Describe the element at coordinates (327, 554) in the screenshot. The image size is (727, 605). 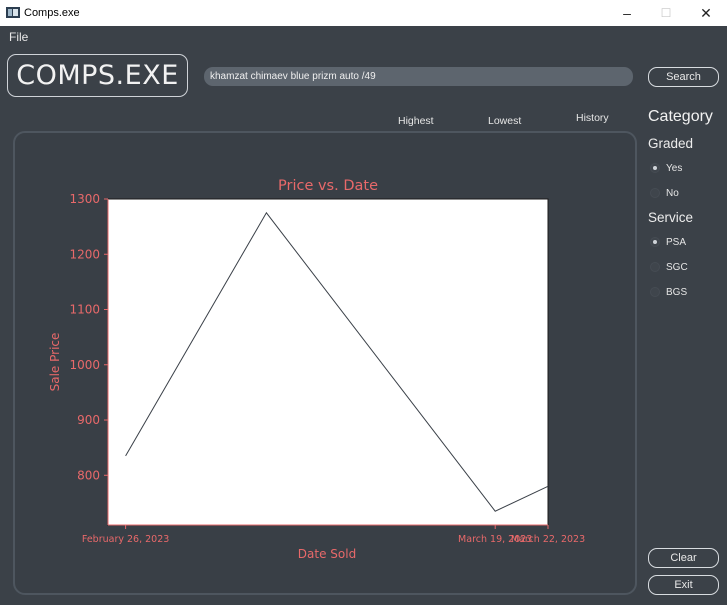
I see `x-axis-label: Date Sold` at that location.